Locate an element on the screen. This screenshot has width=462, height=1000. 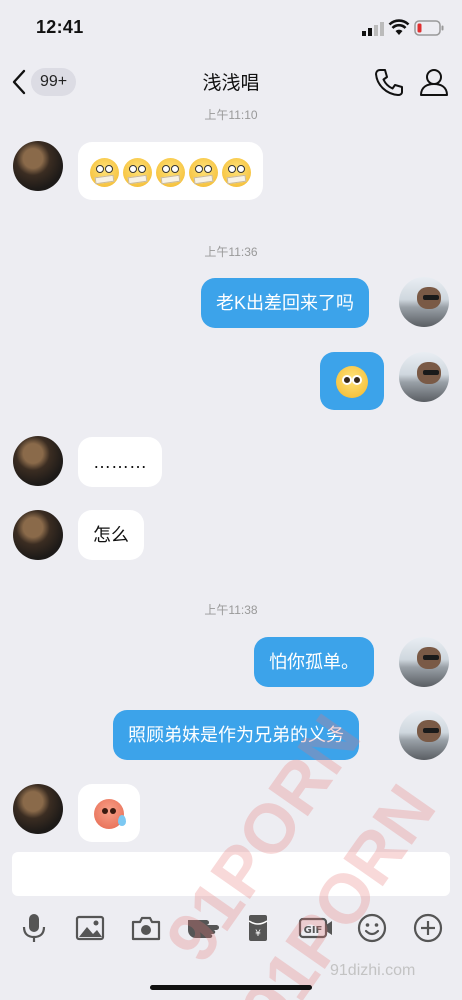
chat-header: 99+ 浅浅唱 is located at coordinates (231, 82).